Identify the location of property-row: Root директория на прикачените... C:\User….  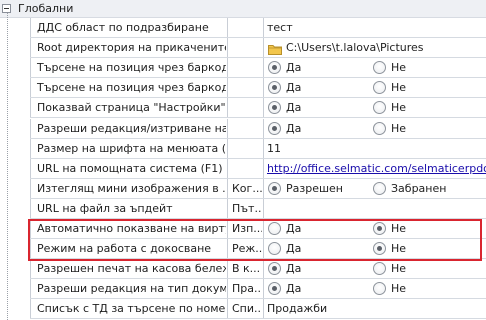
(243, 48).